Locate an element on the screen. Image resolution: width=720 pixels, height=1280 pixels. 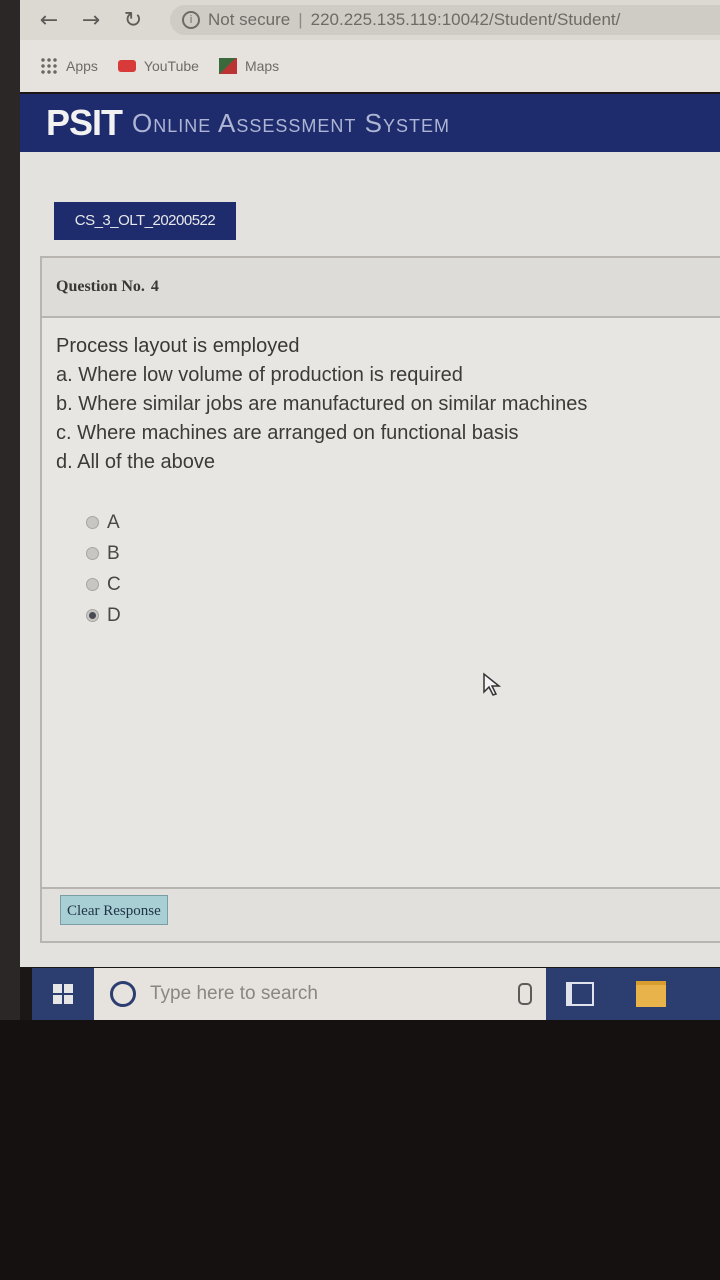
bookmark-label: YouTube is located at coordinates (171, 66).